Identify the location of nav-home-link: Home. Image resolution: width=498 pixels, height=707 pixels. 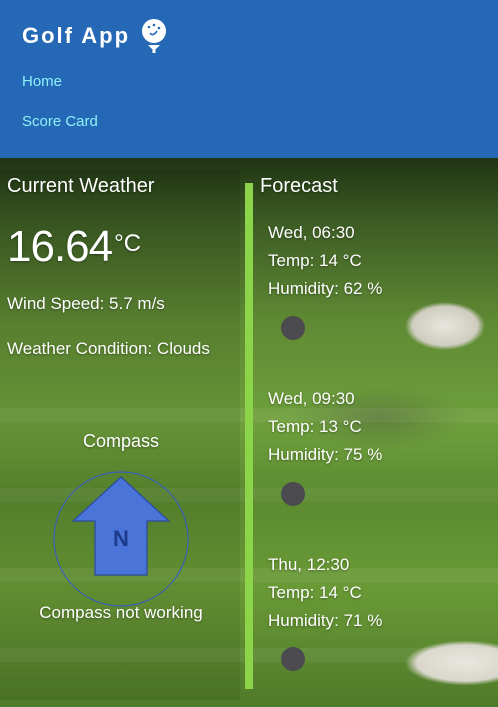
(42, 81).